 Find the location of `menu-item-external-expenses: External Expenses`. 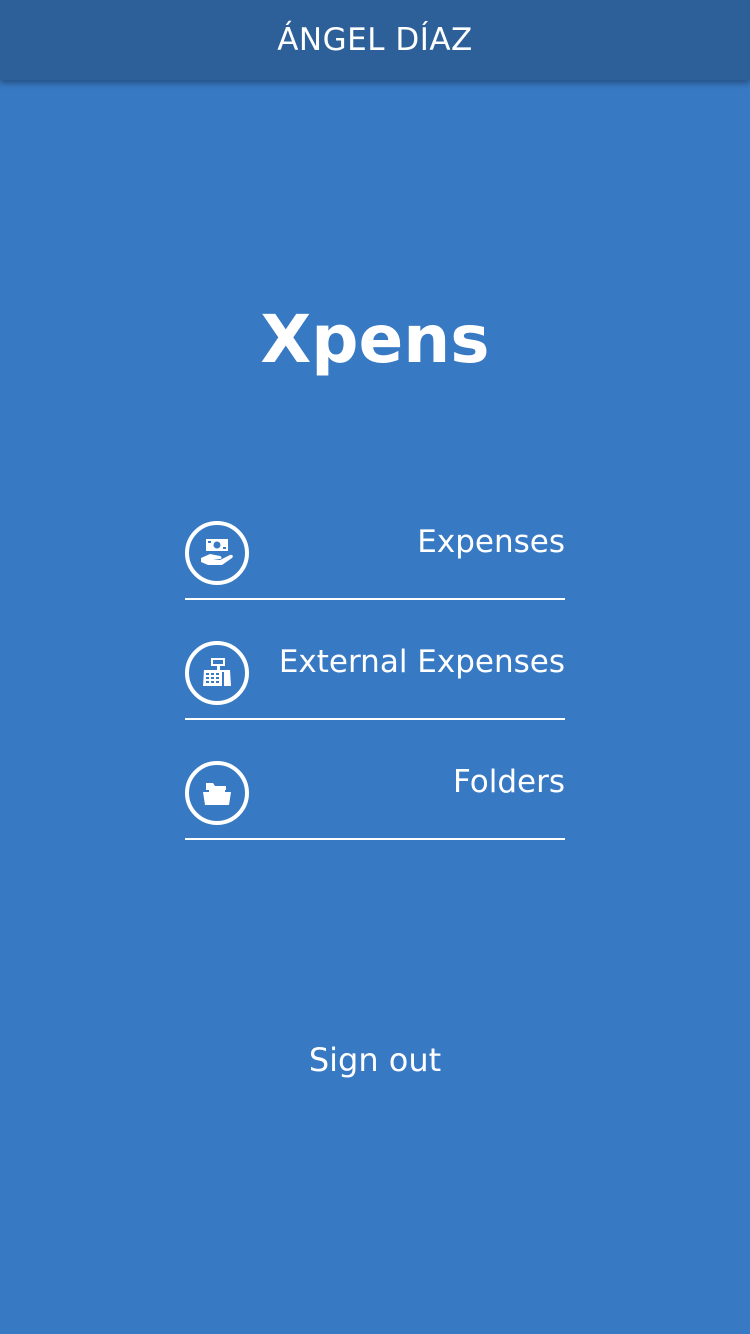

menu-item-external-expenses: External Expenses is located at coordinates (375, 660).